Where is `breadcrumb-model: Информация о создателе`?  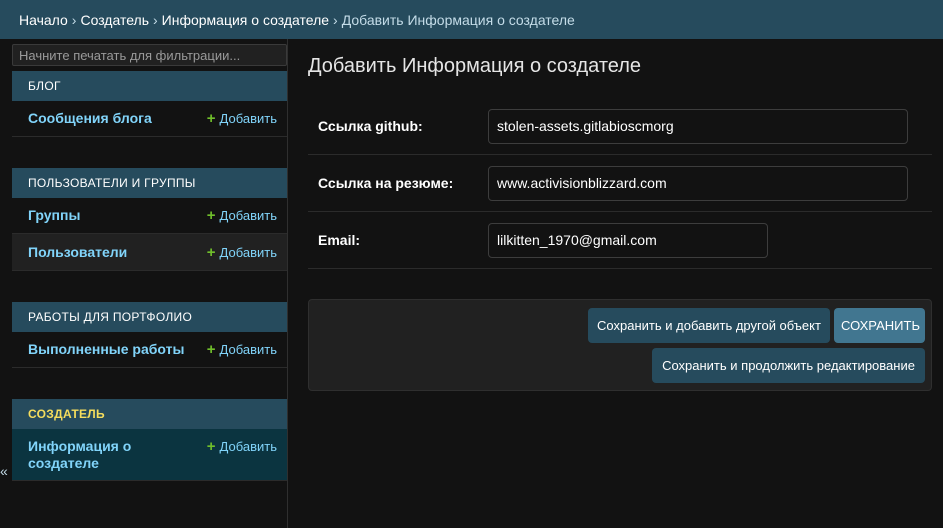
breadcrumb-model: Информация о создателе is located at coordinates (245, 20).